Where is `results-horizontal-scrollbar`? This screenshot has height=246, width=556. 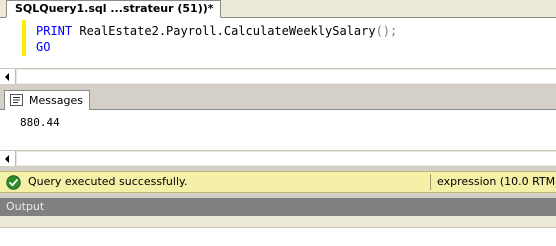
results-horizontal-scrollbar is located at coordinates (278, 158).